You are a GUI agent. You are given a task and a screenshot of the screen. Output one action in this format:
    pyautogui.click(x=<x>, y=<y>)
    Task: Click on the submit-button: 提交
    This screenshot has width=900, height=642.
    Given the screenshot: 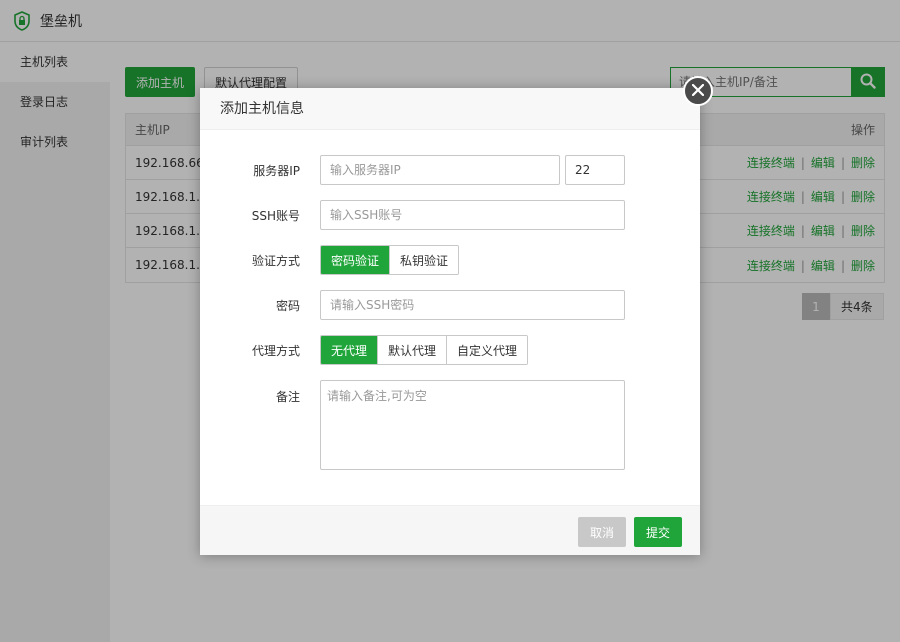 What is the action you would take?
    pyautogui.click(x=658, y=532)
    